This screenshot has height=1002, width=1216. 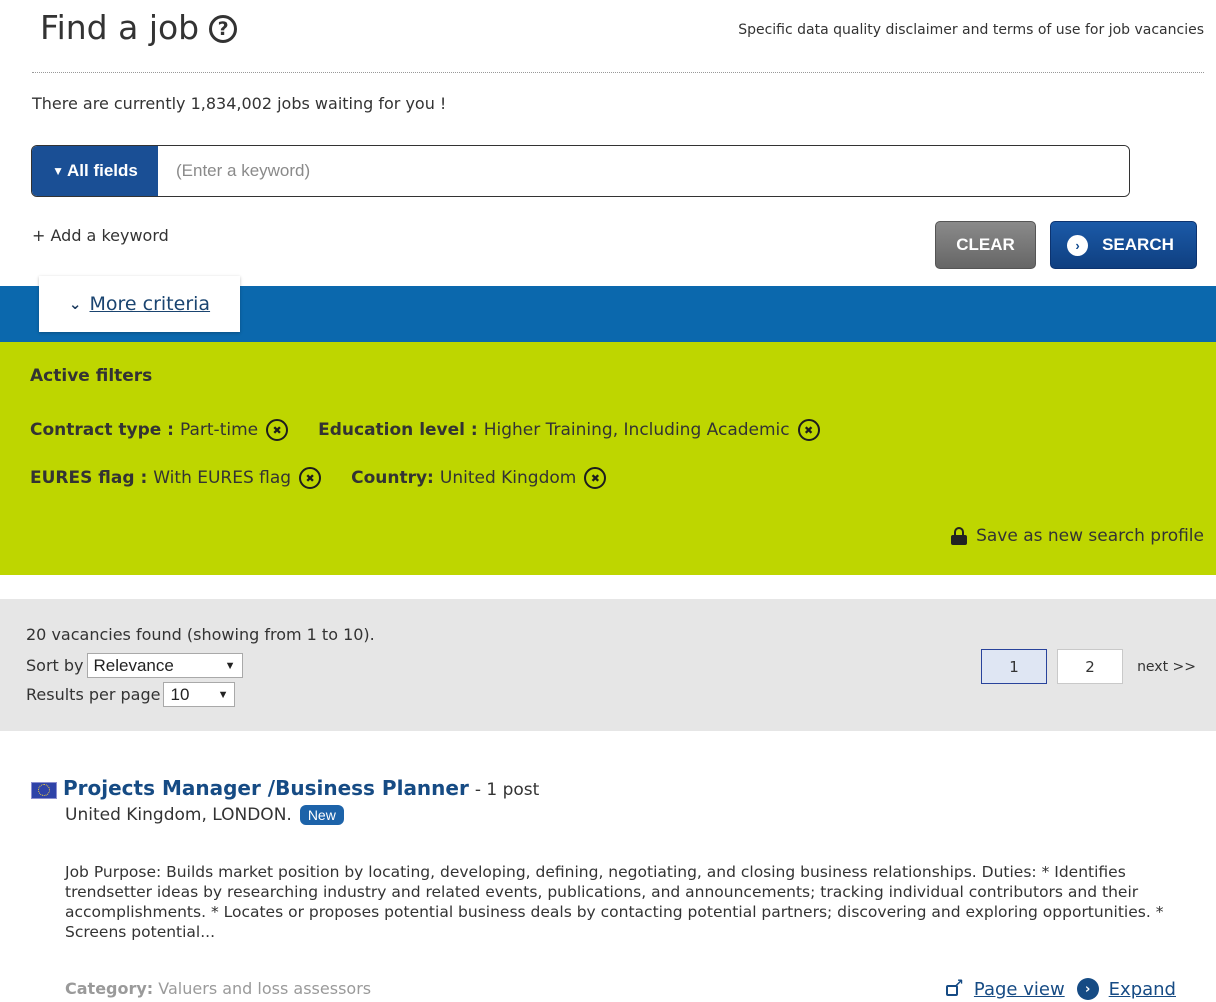 I want to click on question-circle-icon: ?, so click(x=223, y=28).